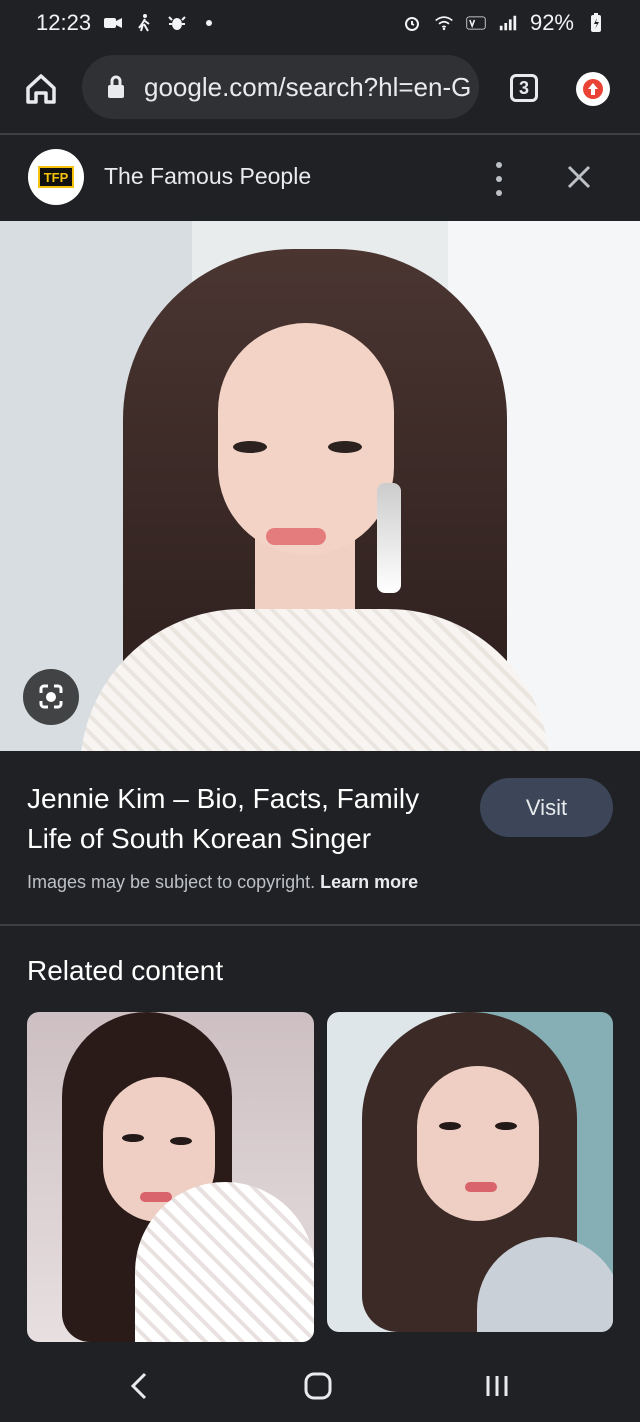  I want to click on volte-icon, so click(476, 23).